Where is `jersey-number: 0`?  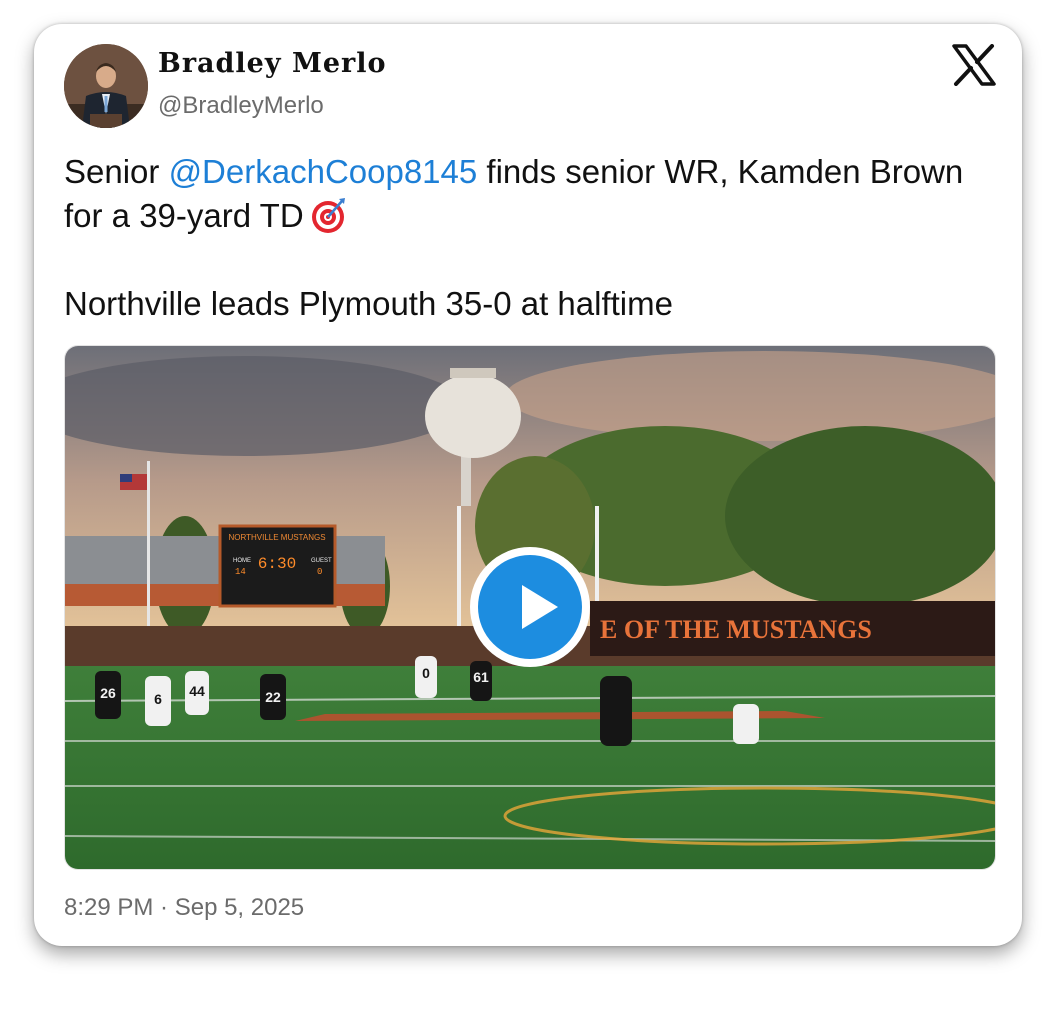
jersey-number: 0 is located at coordinates (426, 673).